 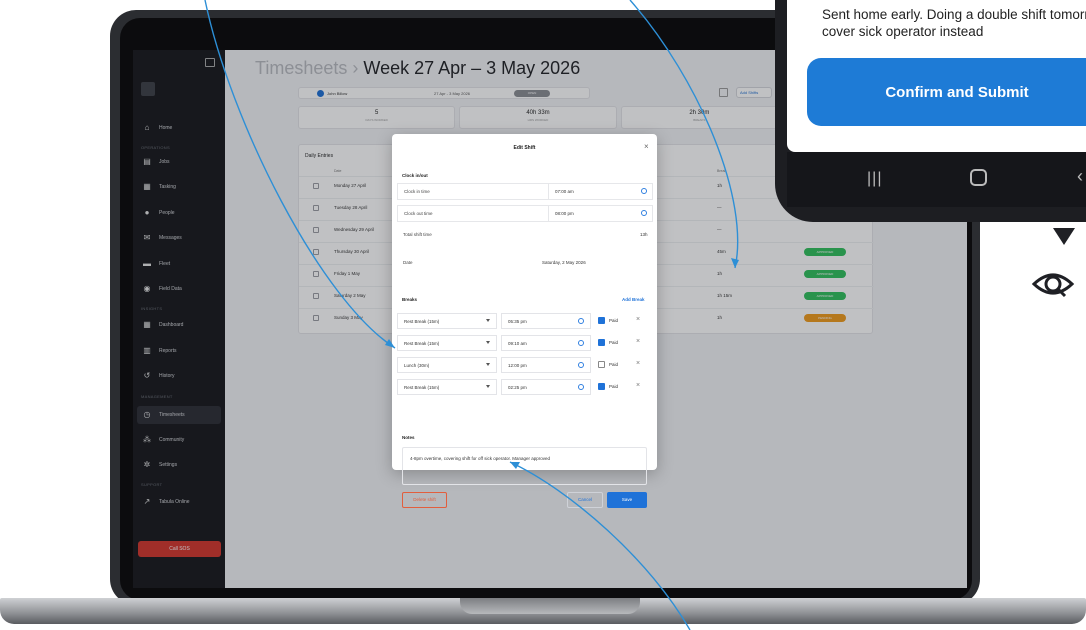 What do you see at coordinates (525, 213) in the screenshot?
I see `clock-out-field: Clock out time 08:00 pm` at bounding box center [525, 213].